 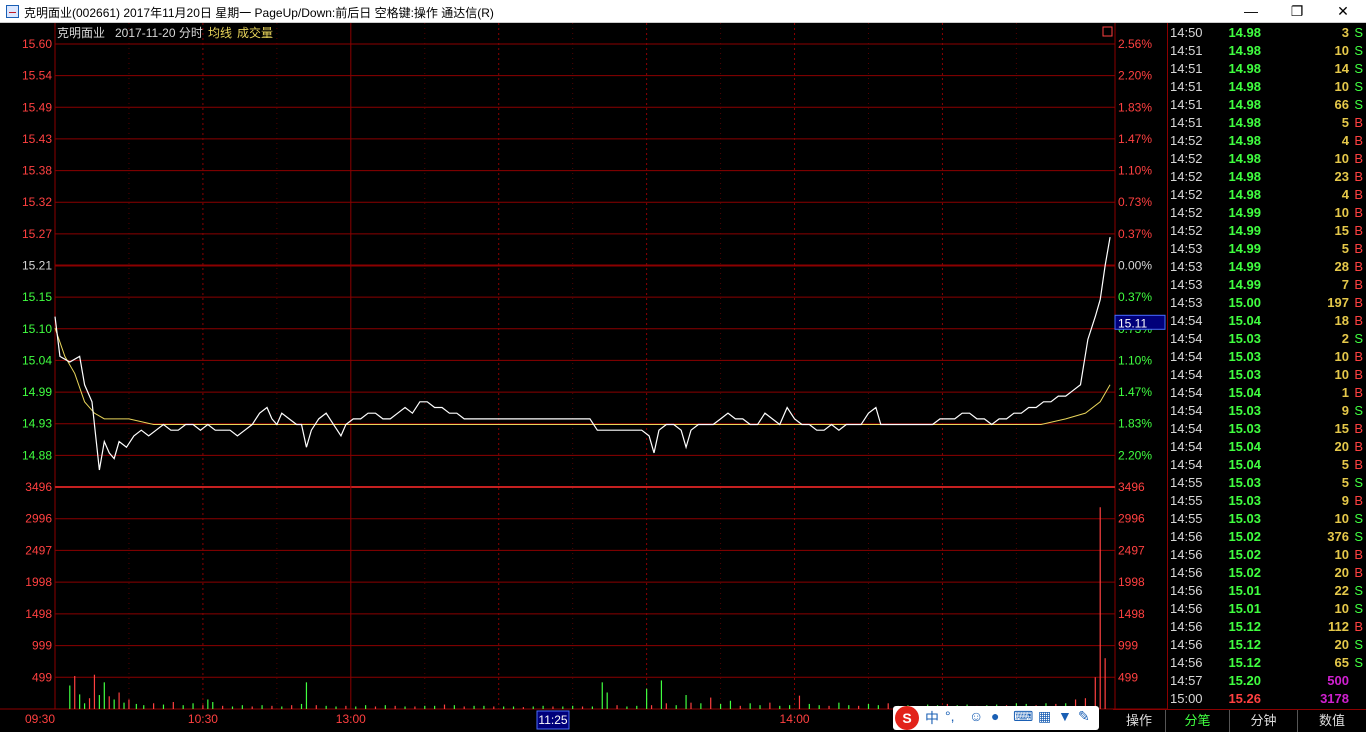 What do you see at coordinates (1343, 11) in the screenshot?
I see `close-button: ✕` at bounding box center [1343, 11].